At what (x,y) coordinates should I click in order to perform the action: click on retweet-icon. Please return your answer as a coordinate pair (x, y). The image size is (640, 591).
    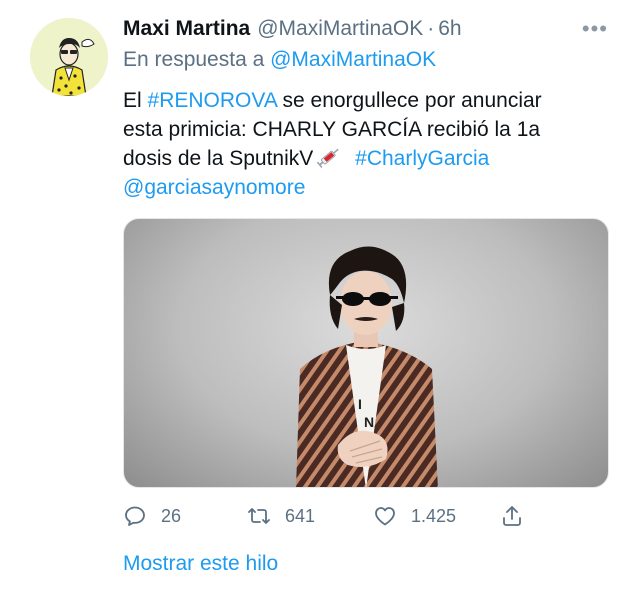
    Looking at the image, I should click on (259, 516).